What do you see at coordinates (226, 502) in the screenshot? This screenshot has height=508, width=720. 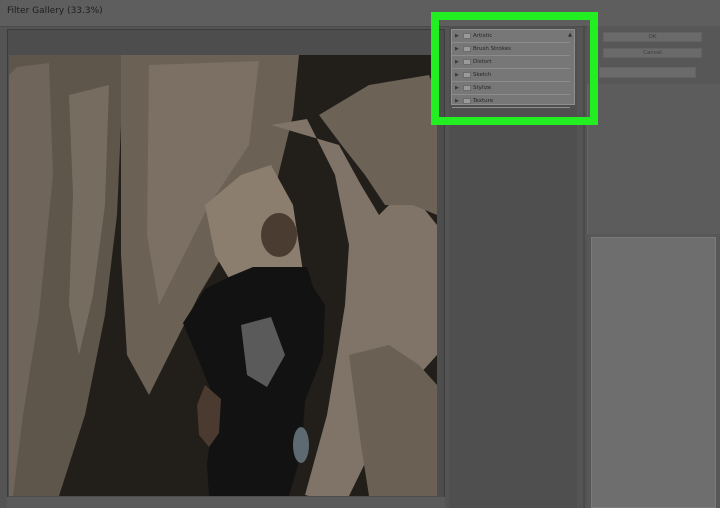 I see `preview-bottom-bar` at bounding box center [226, 502].